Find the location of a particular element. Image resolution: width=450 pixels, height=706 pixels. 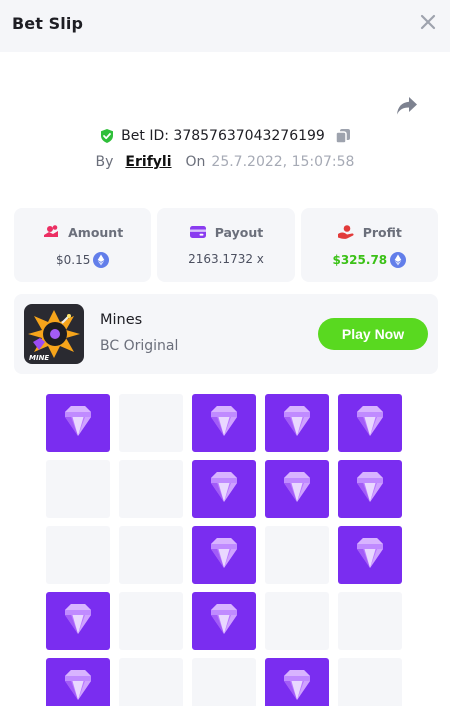

hand-coin-icon is located at coordinates (345, 232).